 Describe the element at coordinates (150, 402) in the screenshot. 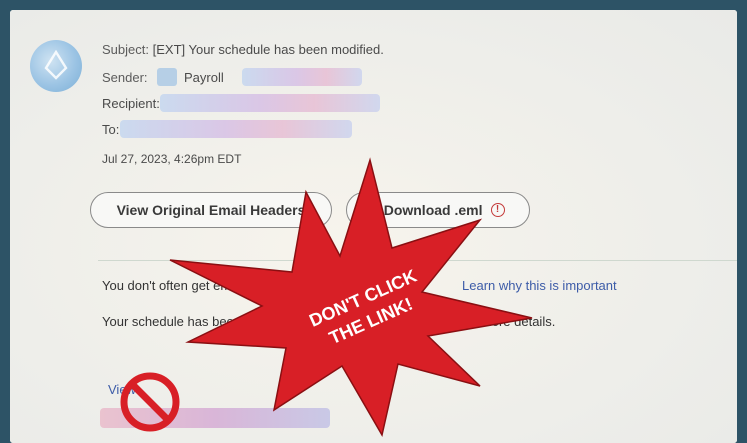

I see `no-sign-icon` at that location.